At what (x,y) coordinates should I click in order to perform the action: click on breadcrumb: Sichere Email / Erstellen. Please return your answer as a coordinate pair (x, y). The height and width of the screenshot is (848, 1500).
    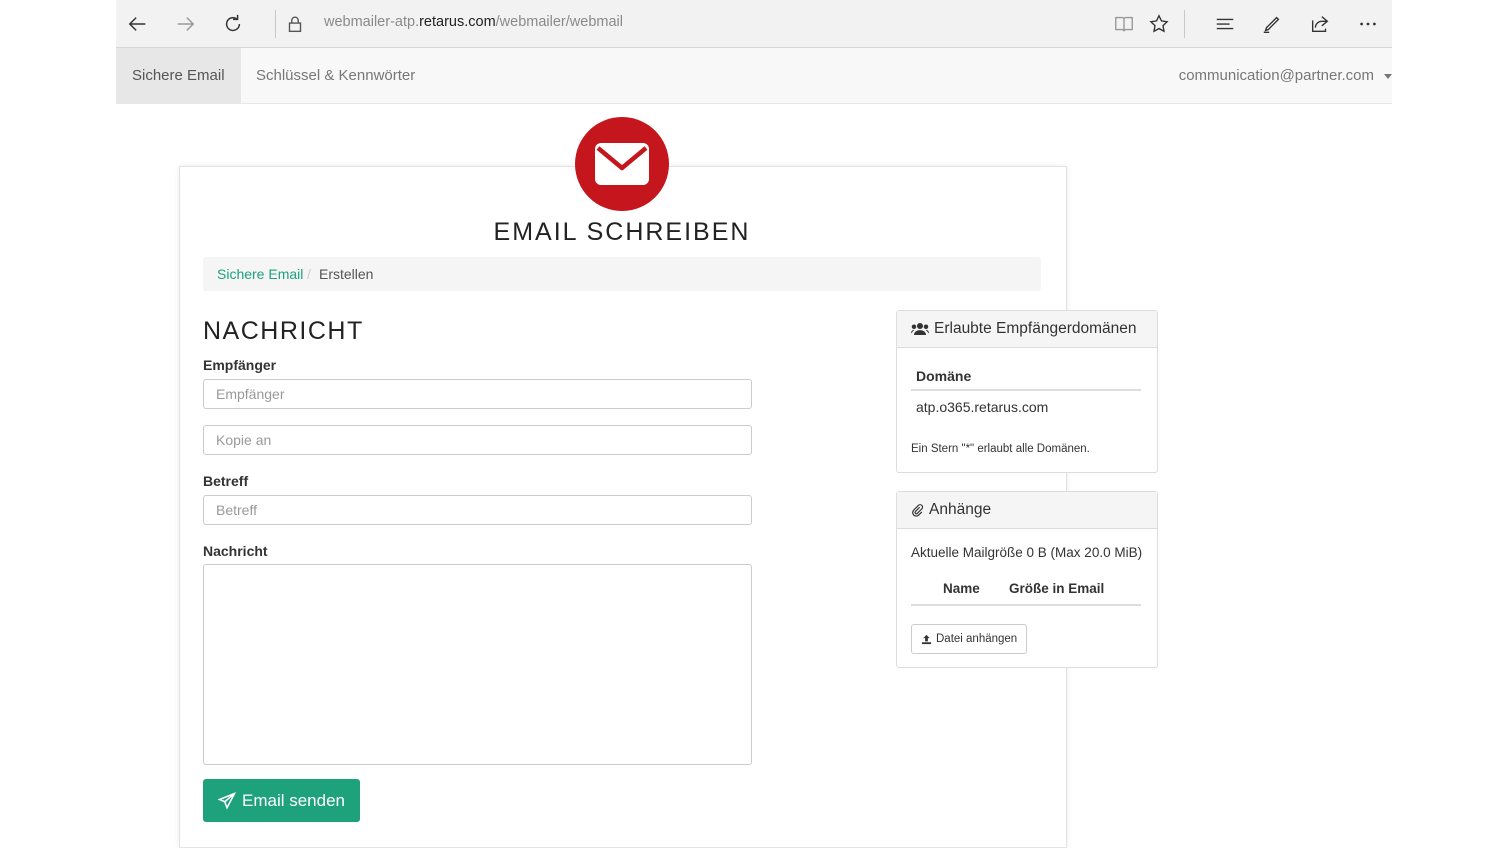
    Looking at the image, I should click on (622, 274).